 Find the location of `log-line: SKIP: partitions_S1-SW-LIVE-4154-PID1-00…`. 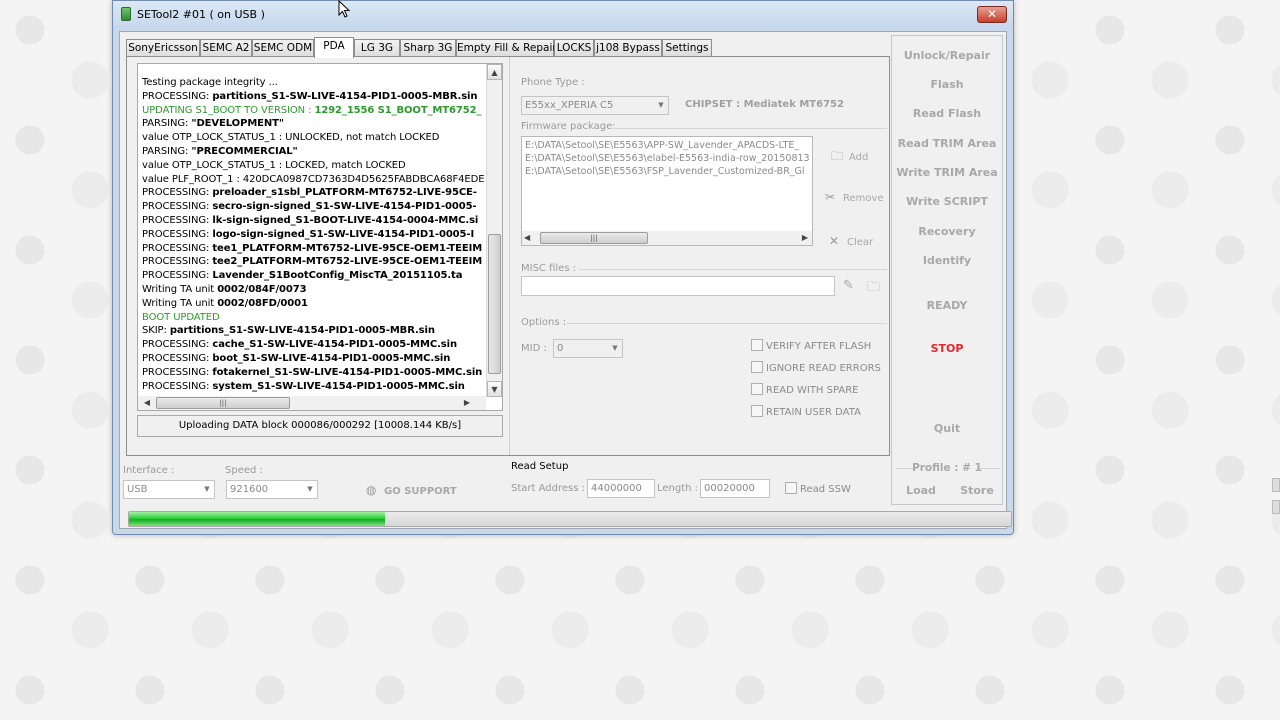

log-line: SKIP: partitions_S1-SW-LIVE-4154-PID1-00… is located at coordinates (313, 331).